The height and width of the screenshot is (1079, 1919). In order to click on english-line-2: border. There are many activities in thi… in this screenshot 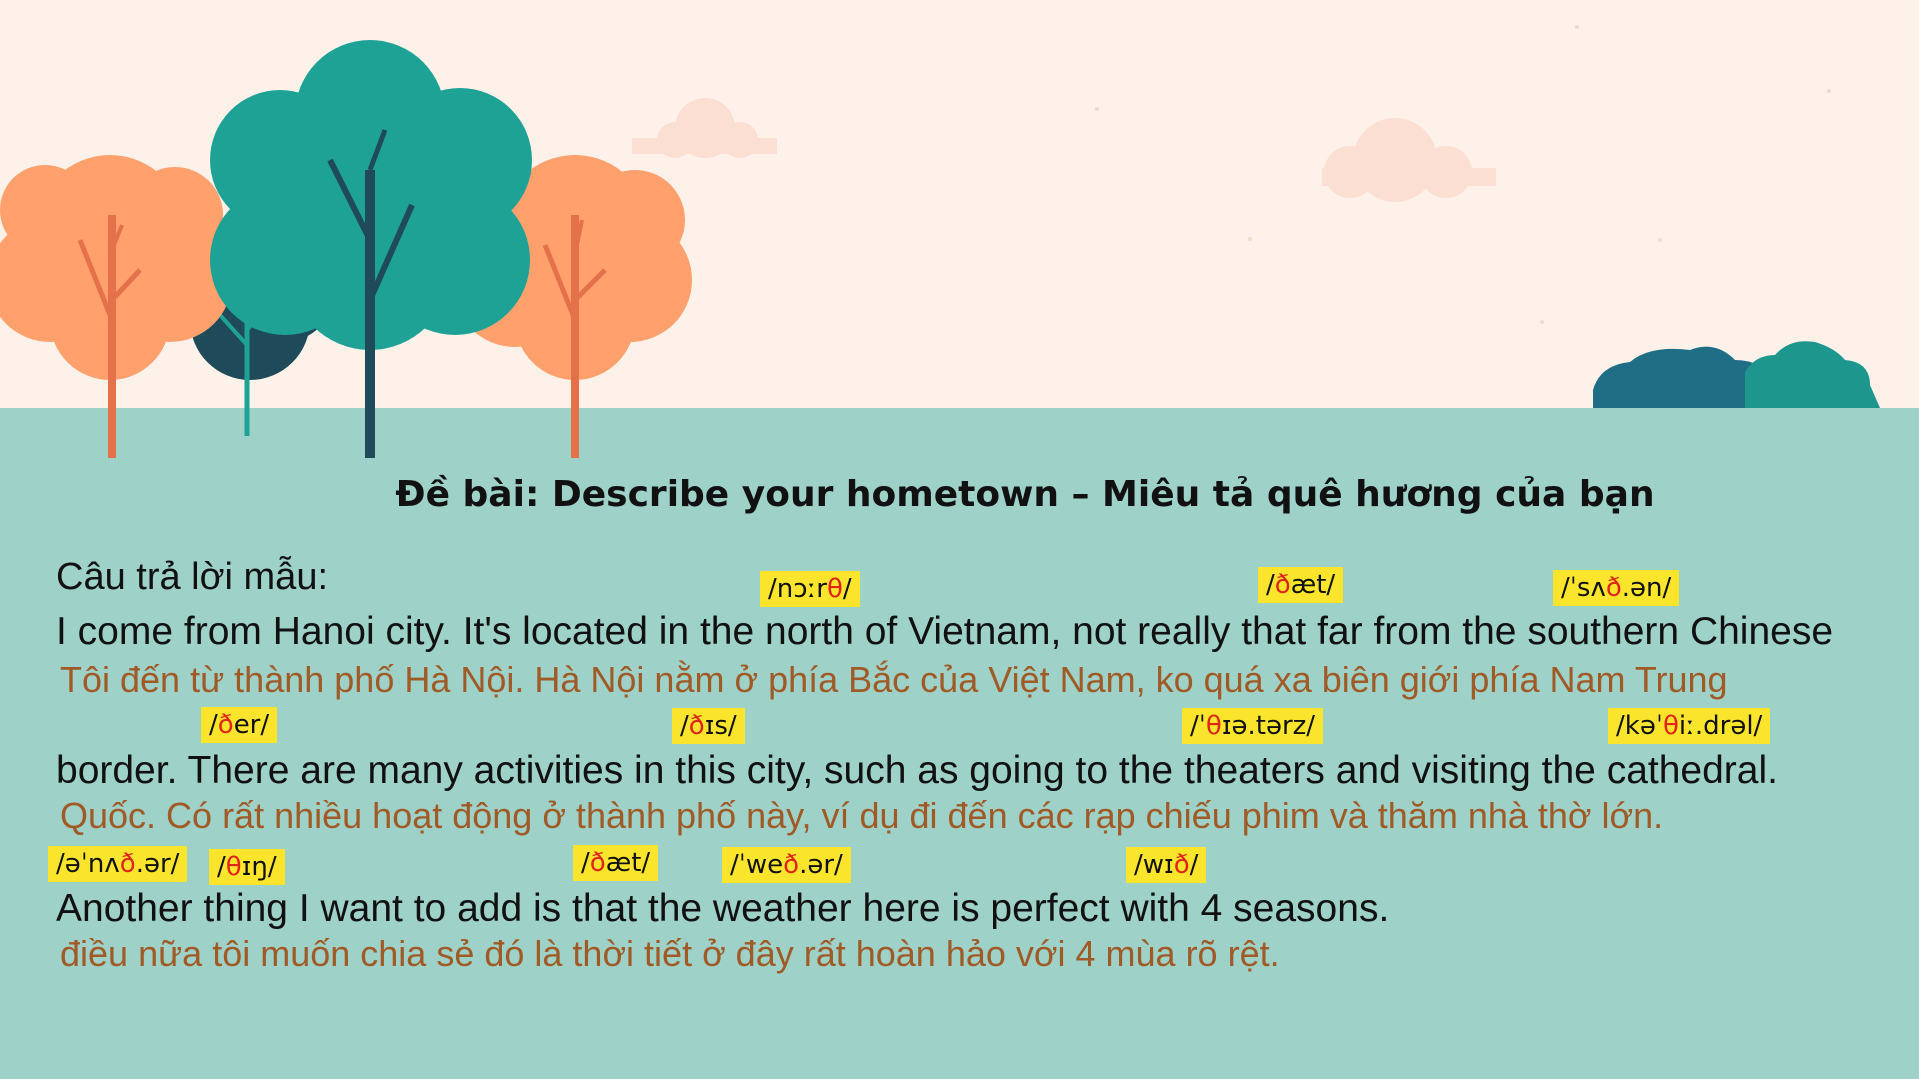, I will do `click(917, 770)`.